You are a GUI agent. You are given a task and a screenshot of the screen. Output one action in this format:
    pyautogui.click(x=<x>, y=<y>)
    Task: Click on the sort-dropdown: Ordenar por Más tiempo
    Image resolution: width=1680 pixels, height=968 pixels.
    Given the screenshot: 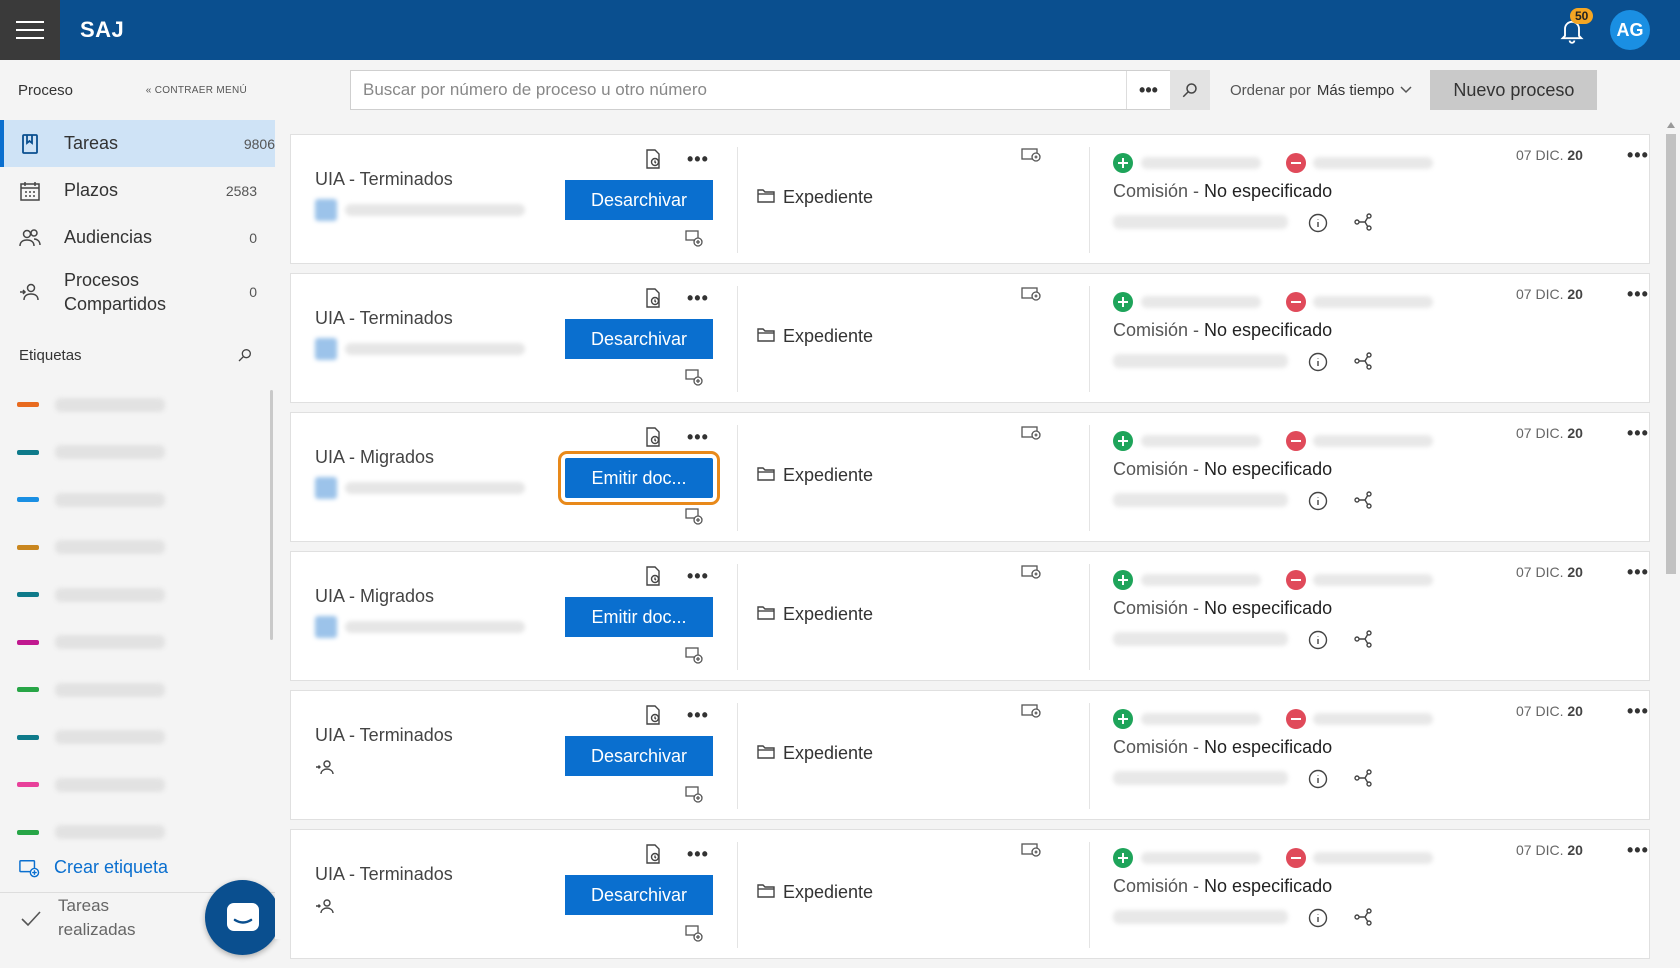 What is the action you would take?
    pyautogui.click(x=1321, y=90)
    